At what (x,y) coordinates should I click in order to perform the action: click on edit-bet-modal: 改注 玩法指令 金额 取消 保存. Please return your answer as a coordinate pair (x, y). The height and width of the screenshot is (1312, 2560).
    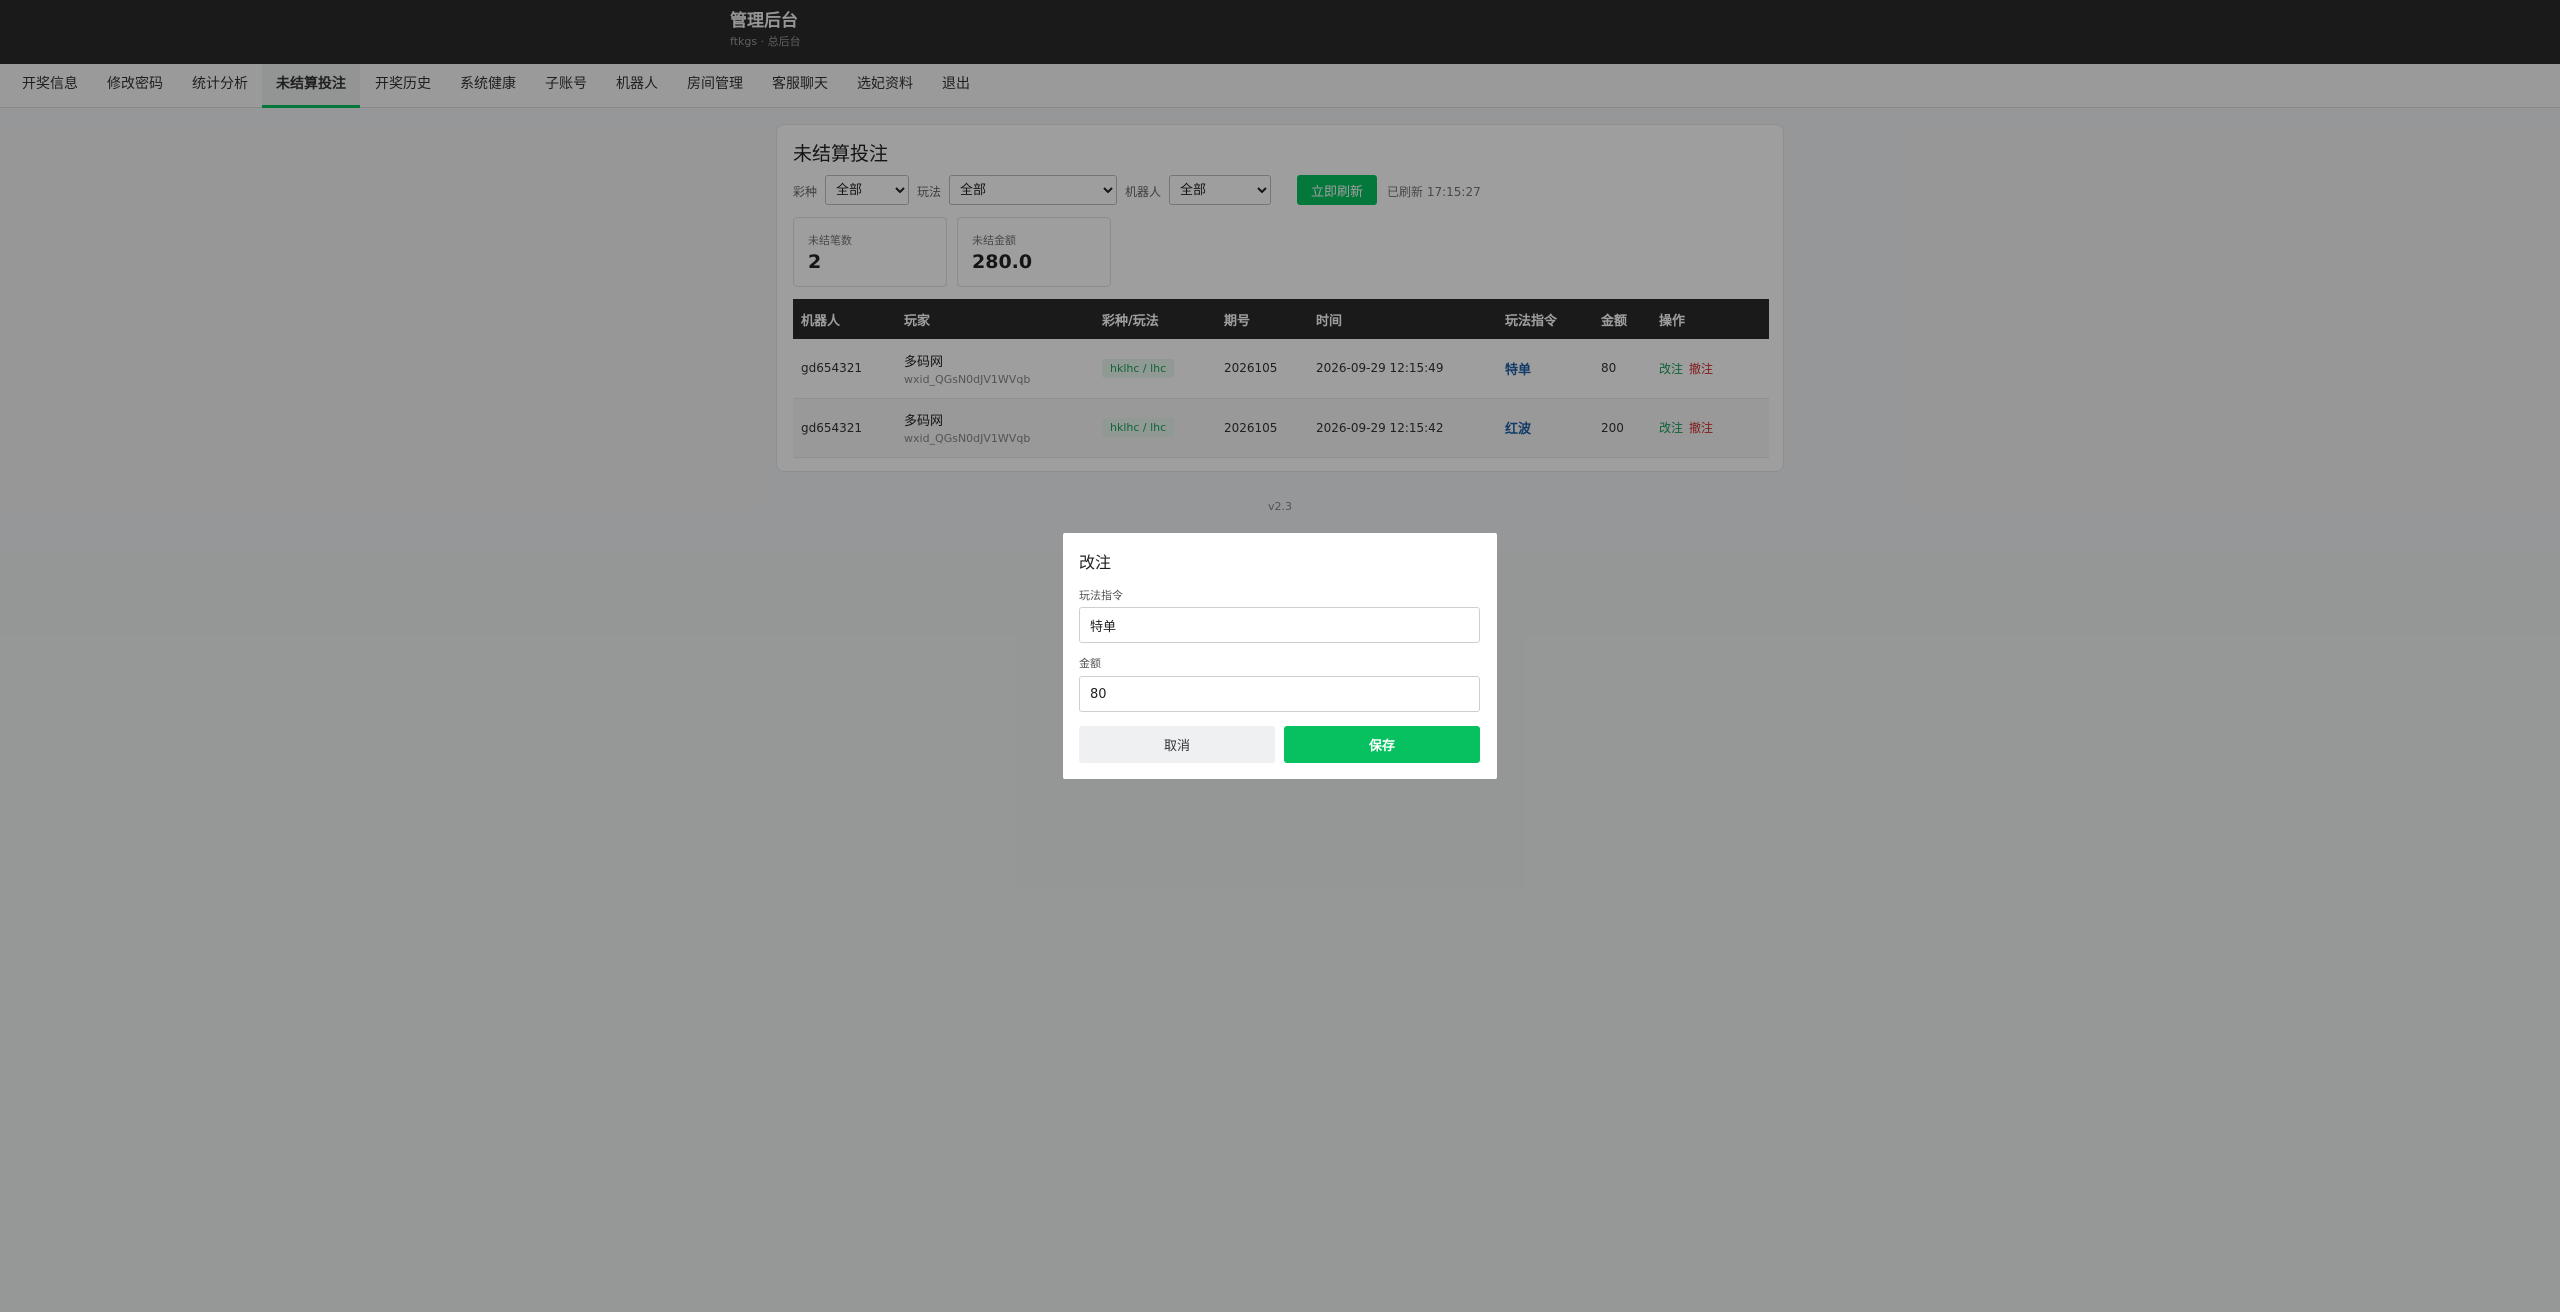
    Looking at the image, I should click on (1280, 656).